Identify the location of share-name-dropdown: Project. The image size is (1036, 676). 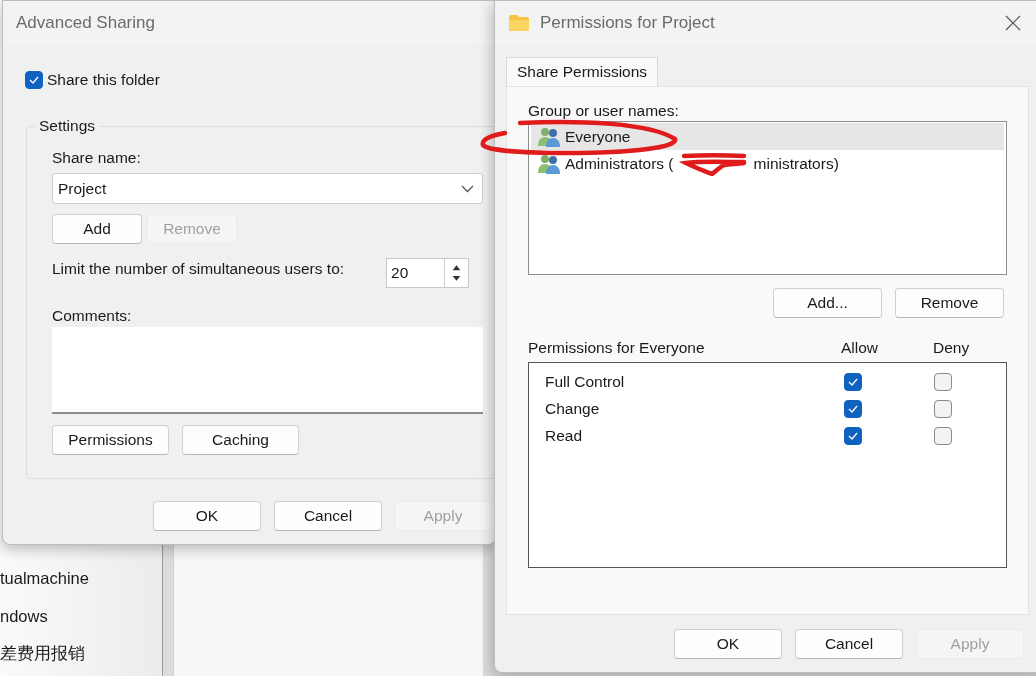
(267, 188).